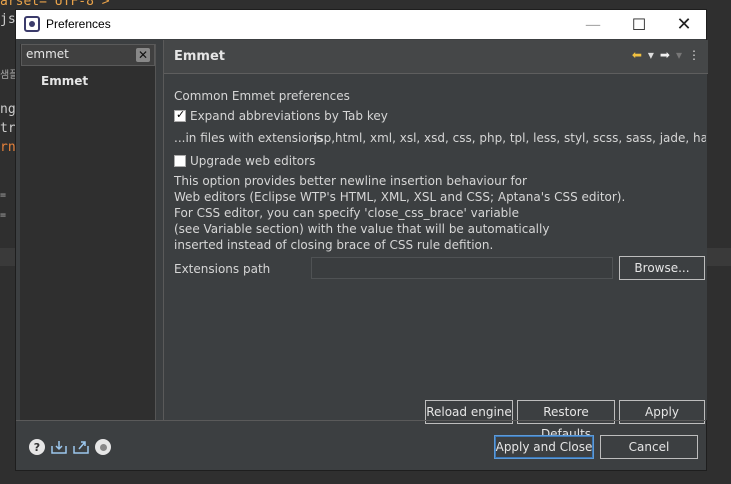 The height and width of the screenshot is (484, 731). I want to click on page-header: Emmet ⬅ ▾ ➡ ▾ ⋮, so click(436, 57).